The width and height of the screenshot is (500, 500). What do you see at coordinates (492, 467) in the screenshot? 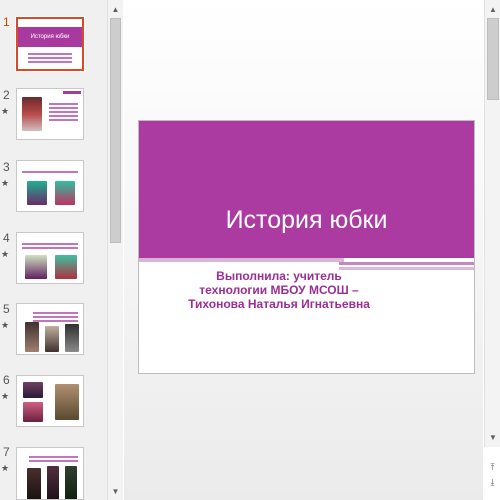
I see `previous-slide-icon: ⤒` at bounding box center [492, 467].